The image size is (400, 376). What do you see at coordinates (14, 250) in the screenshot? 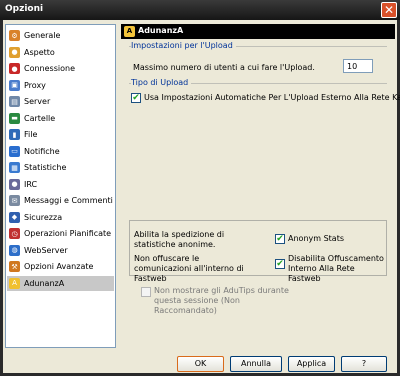
I see `webserver-icon: ◍` at bounding box center [14, 250].